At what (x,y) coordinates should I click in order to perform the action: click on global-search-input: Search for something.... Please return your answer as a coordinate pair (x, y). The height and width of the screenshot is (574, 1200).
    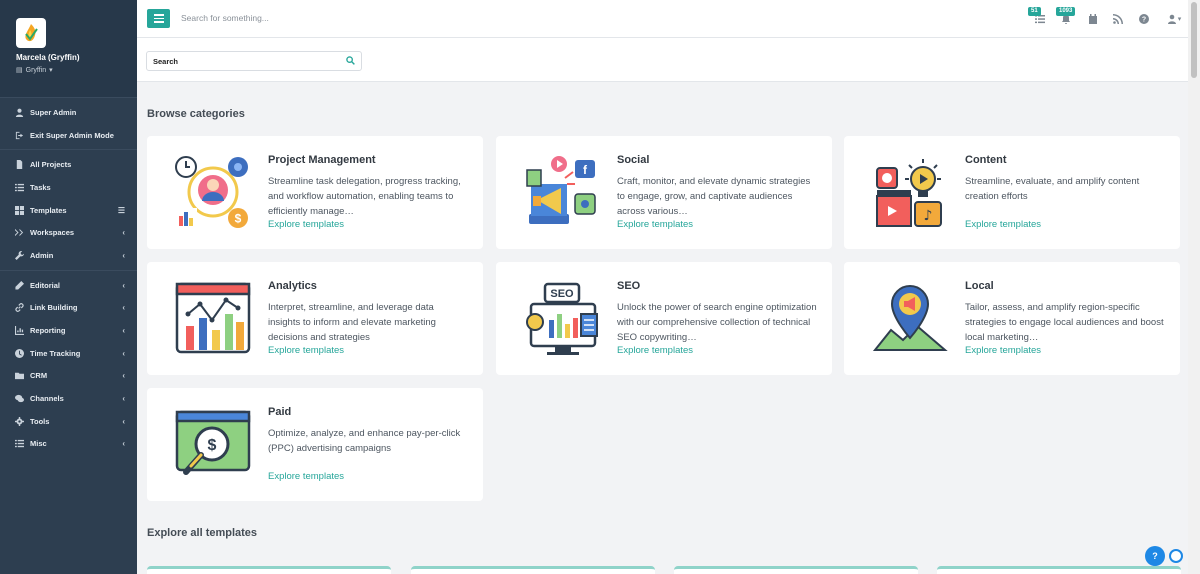
    Looking at the image, I should click on (225, 18).